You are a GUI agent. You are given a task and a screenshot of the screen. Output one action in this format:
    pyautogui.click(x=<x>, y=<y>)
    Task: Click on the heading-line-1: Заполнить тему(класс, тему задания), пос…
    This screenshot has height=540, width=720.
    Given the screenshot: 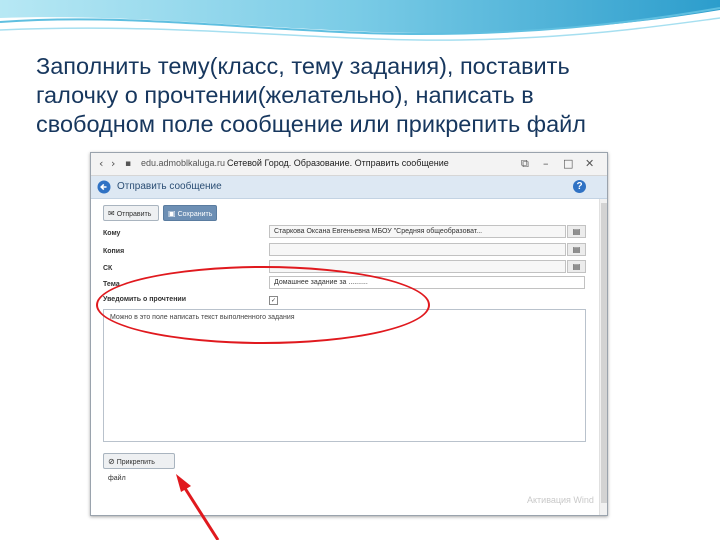 What is the action you would take?
    pyautogui.click(x=303, y=66)
    